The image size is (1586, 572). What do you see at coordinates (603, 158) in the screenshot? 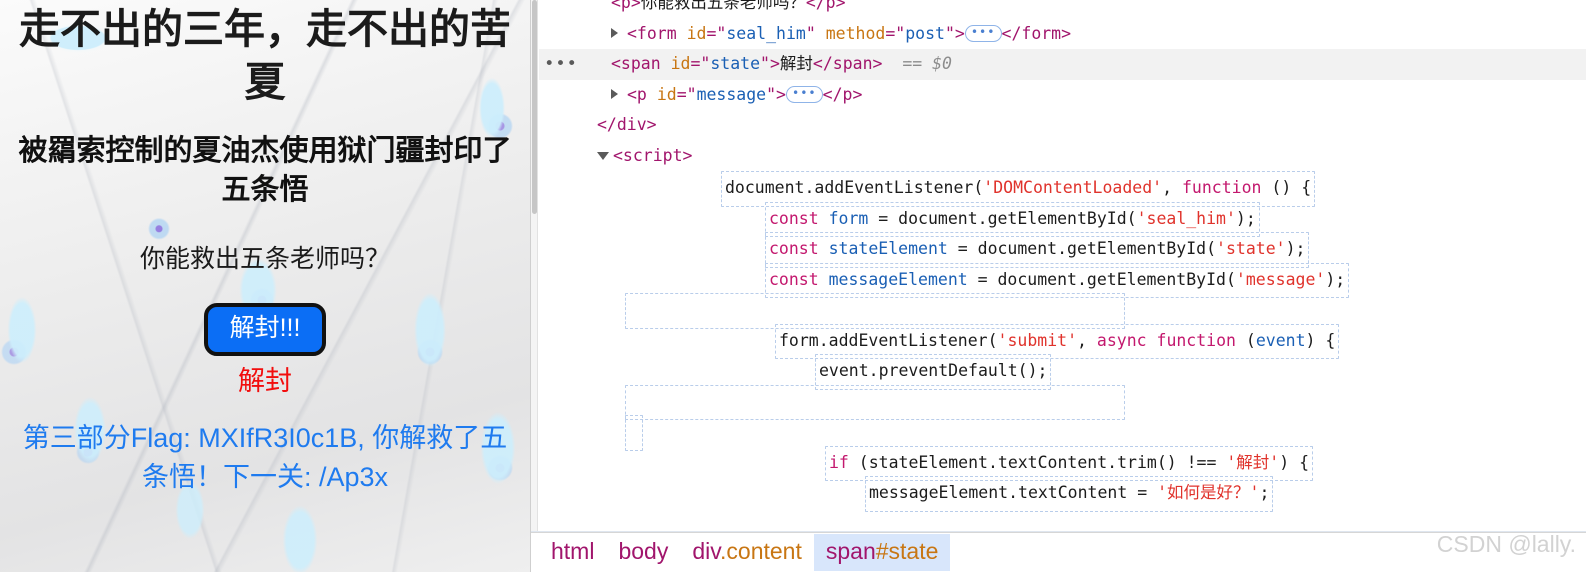
I see `chevron-down-icon` at bounding box center [603, 158].